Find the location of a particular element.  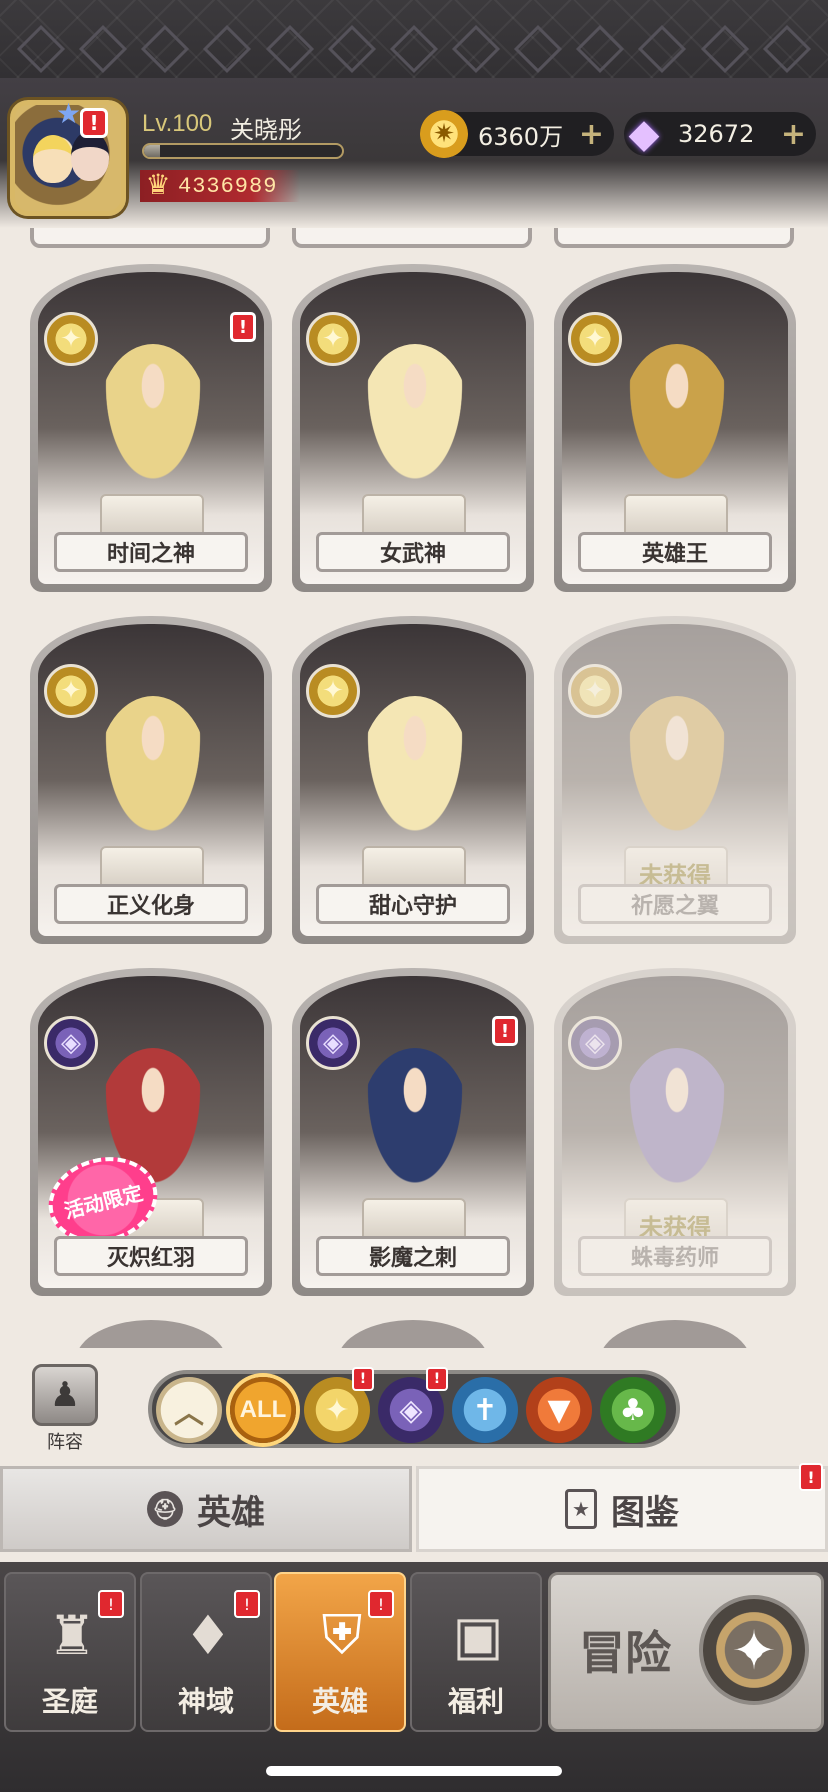

nav-divine: ♦ ! 神域 is located at coordinates (206, 1652).